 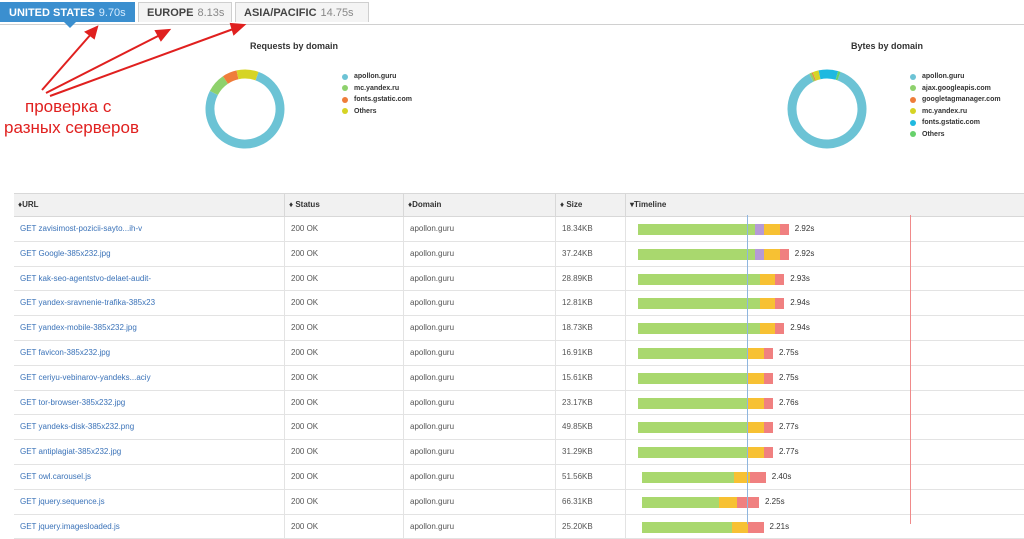 What do you see at coordinates (479, 205) in the screenshot?
I see `column-header-domain: ♦Domain` at bounding box center [479, 205].